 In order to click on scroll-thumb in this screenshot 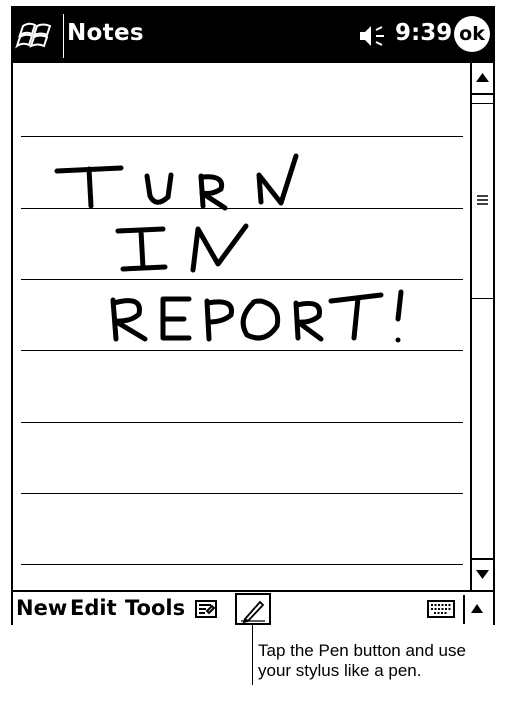, I will do `click(482, 201)`.